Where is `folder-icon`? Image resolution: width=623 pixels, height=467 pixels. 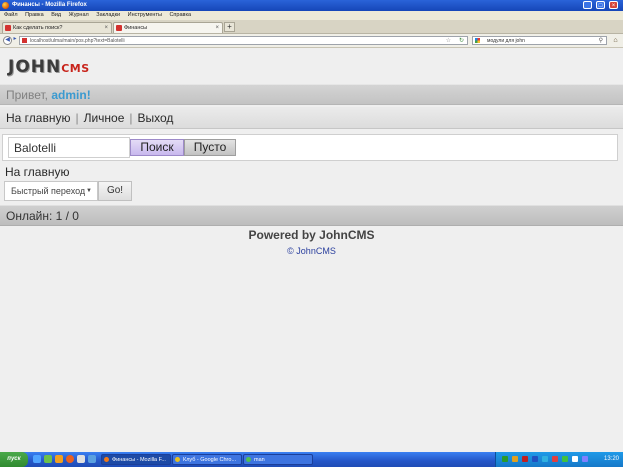
folder-icon is located at coordinates (248, 459).